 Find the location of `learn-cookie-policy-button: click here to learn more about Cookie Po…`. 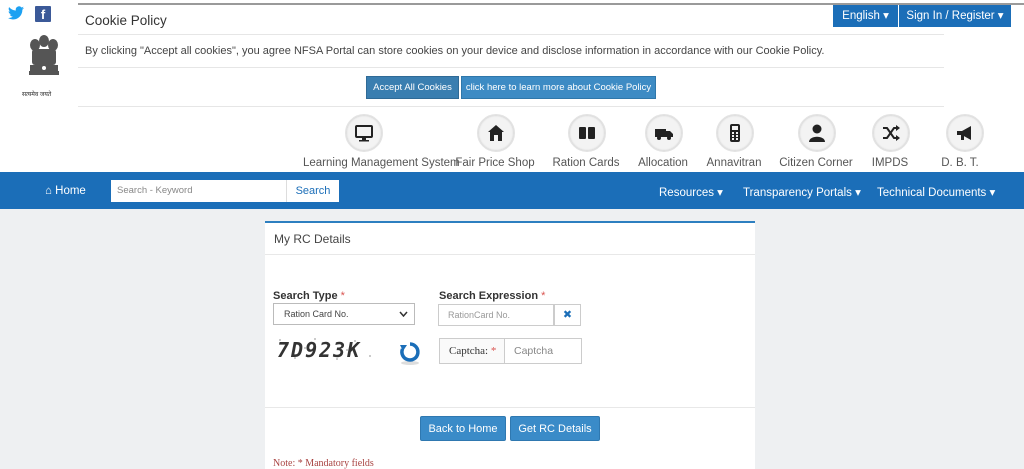

learn-cookie-policy-button: click here to learn more about Cookie Po… is located at coordinates (558, 87).